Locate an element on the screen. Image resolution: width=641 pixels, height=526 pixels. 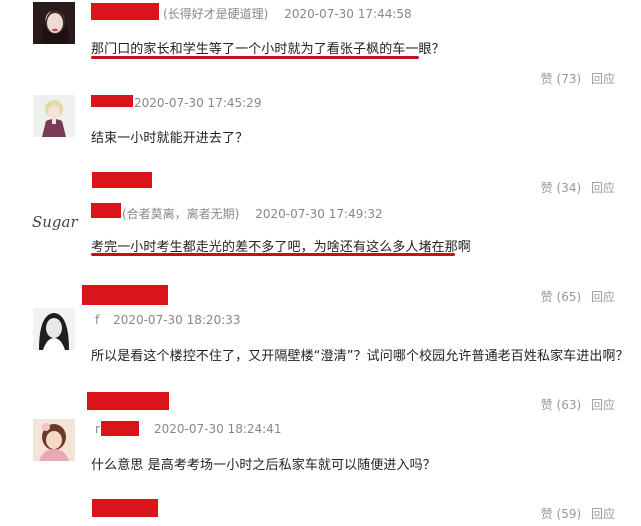
like-button: 赞 (63) is located at coordinates (561, 405).